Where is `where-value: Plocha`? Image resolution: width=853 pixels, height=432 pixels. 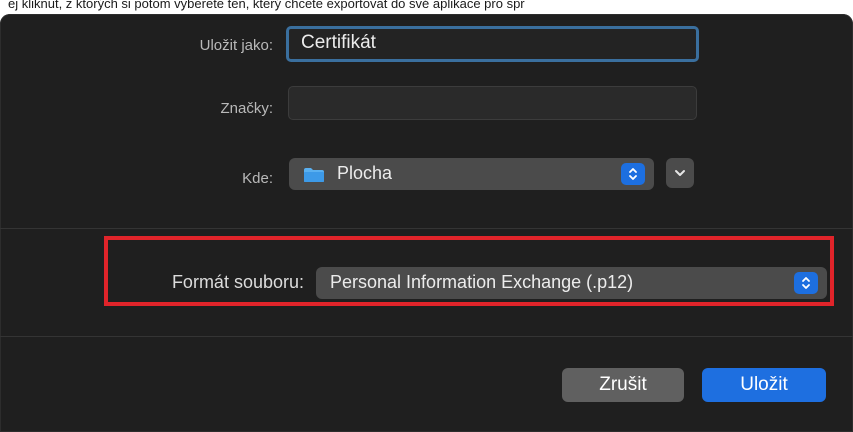
where-value: Plocha is located at coordinates (365, 173).